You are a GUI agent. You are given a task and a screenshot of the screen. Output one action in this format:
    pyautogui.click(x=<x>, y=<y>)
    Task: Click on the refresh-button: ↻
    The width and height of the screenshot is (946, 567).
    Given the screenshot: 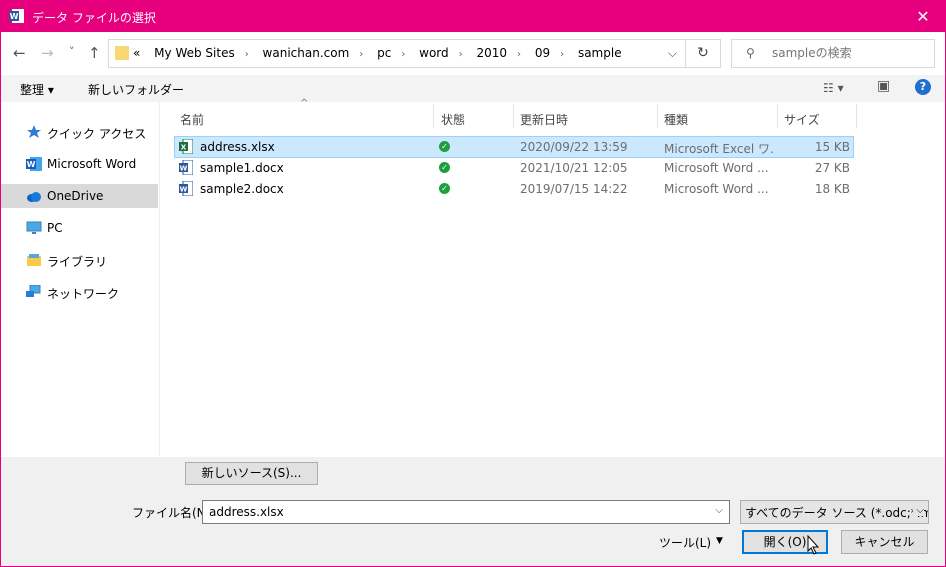 What is the action you would take?
    pyautogui.click(x=703, y=53)
    